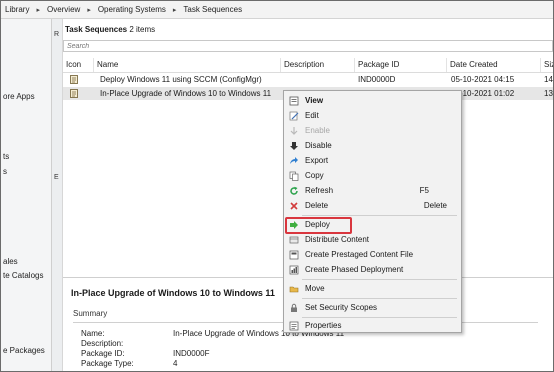 The height and width of the screenshot is (372, 554). I want to click on cell-date-created: 05-10-2021 04:15, so click(483, 79).